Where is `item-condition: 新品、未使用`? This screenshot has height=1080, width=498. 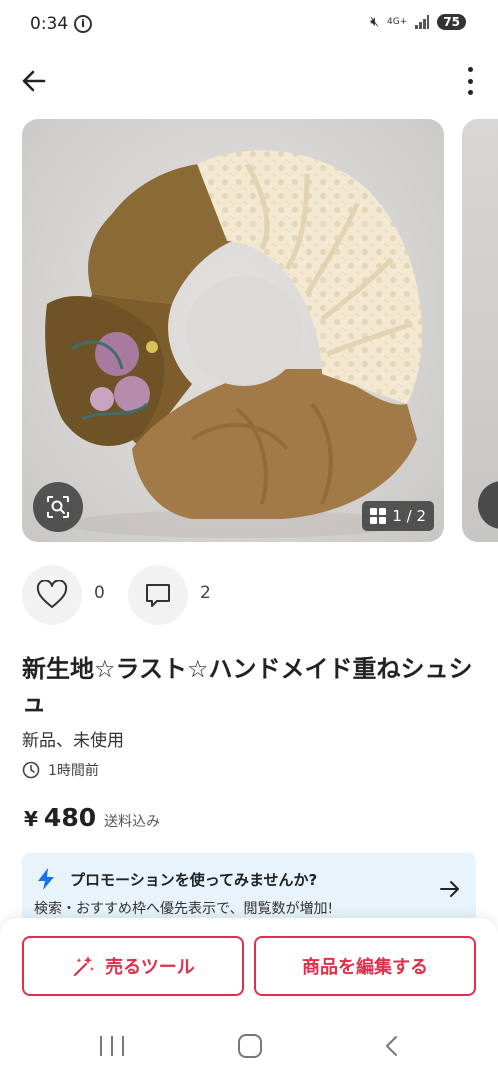 item-condition: 新品、未使用 is located at coordinates (73, 741).